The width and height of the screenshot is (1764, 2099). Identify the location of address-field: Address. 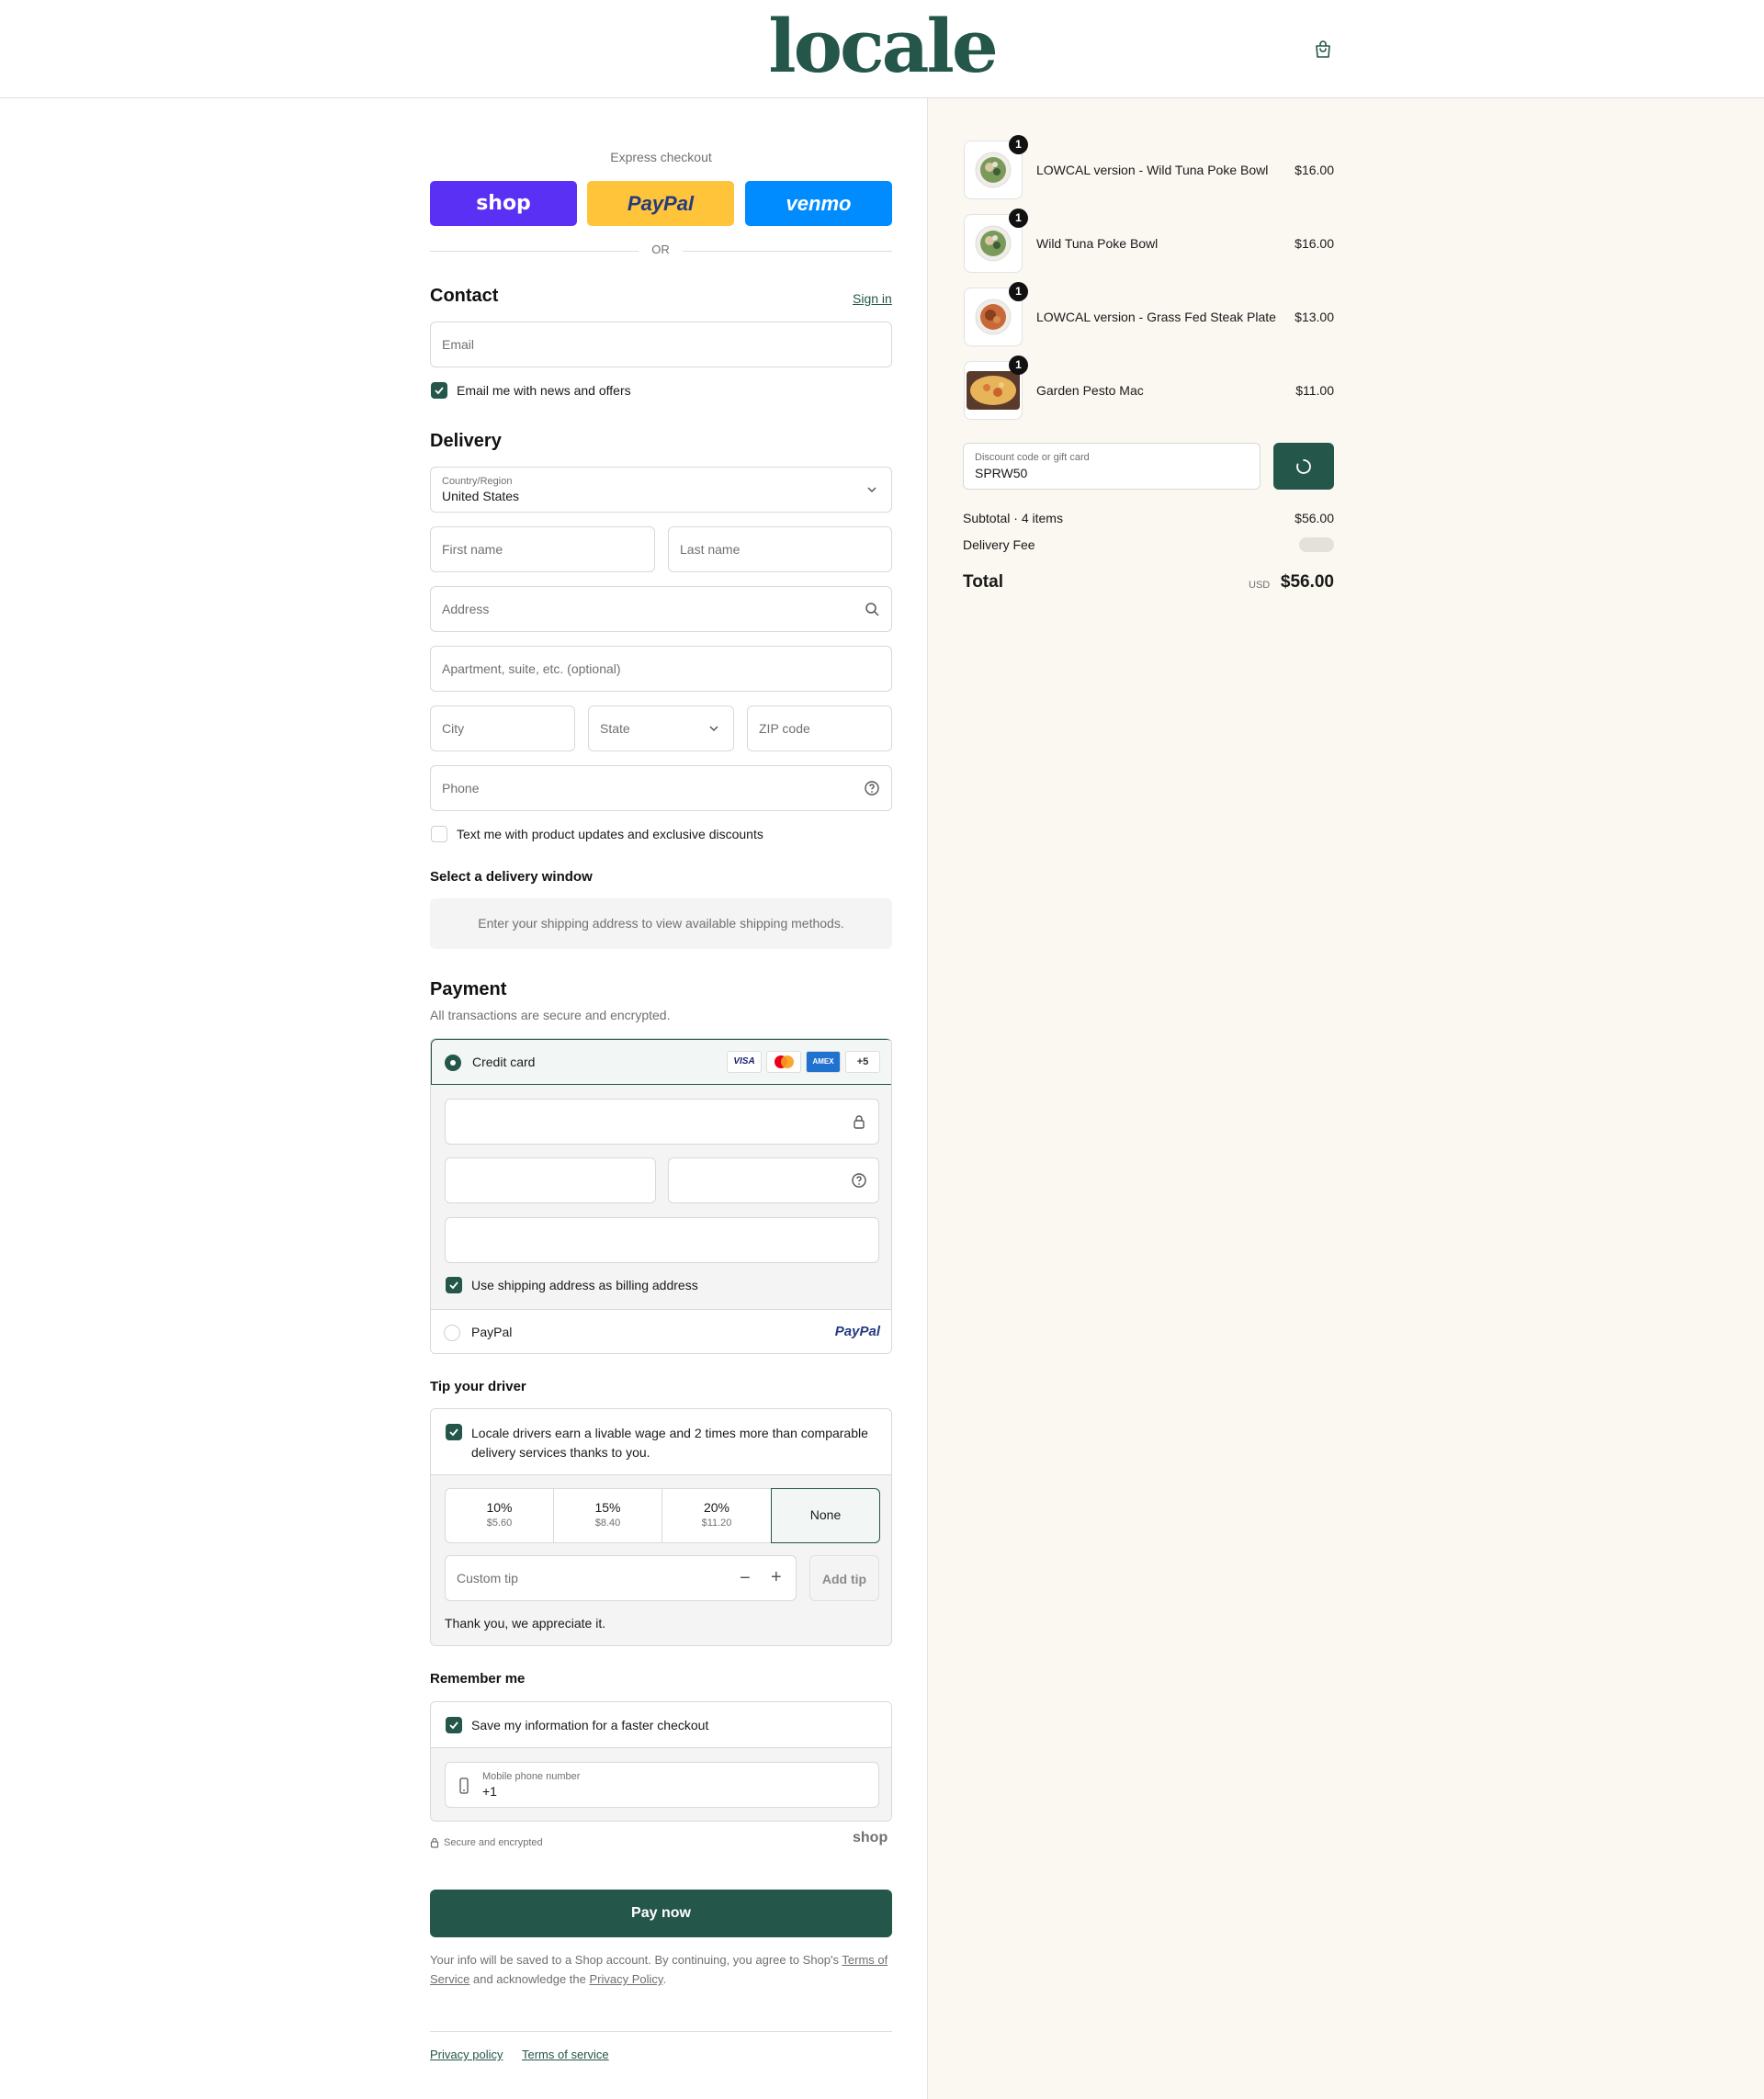
(661, 609).